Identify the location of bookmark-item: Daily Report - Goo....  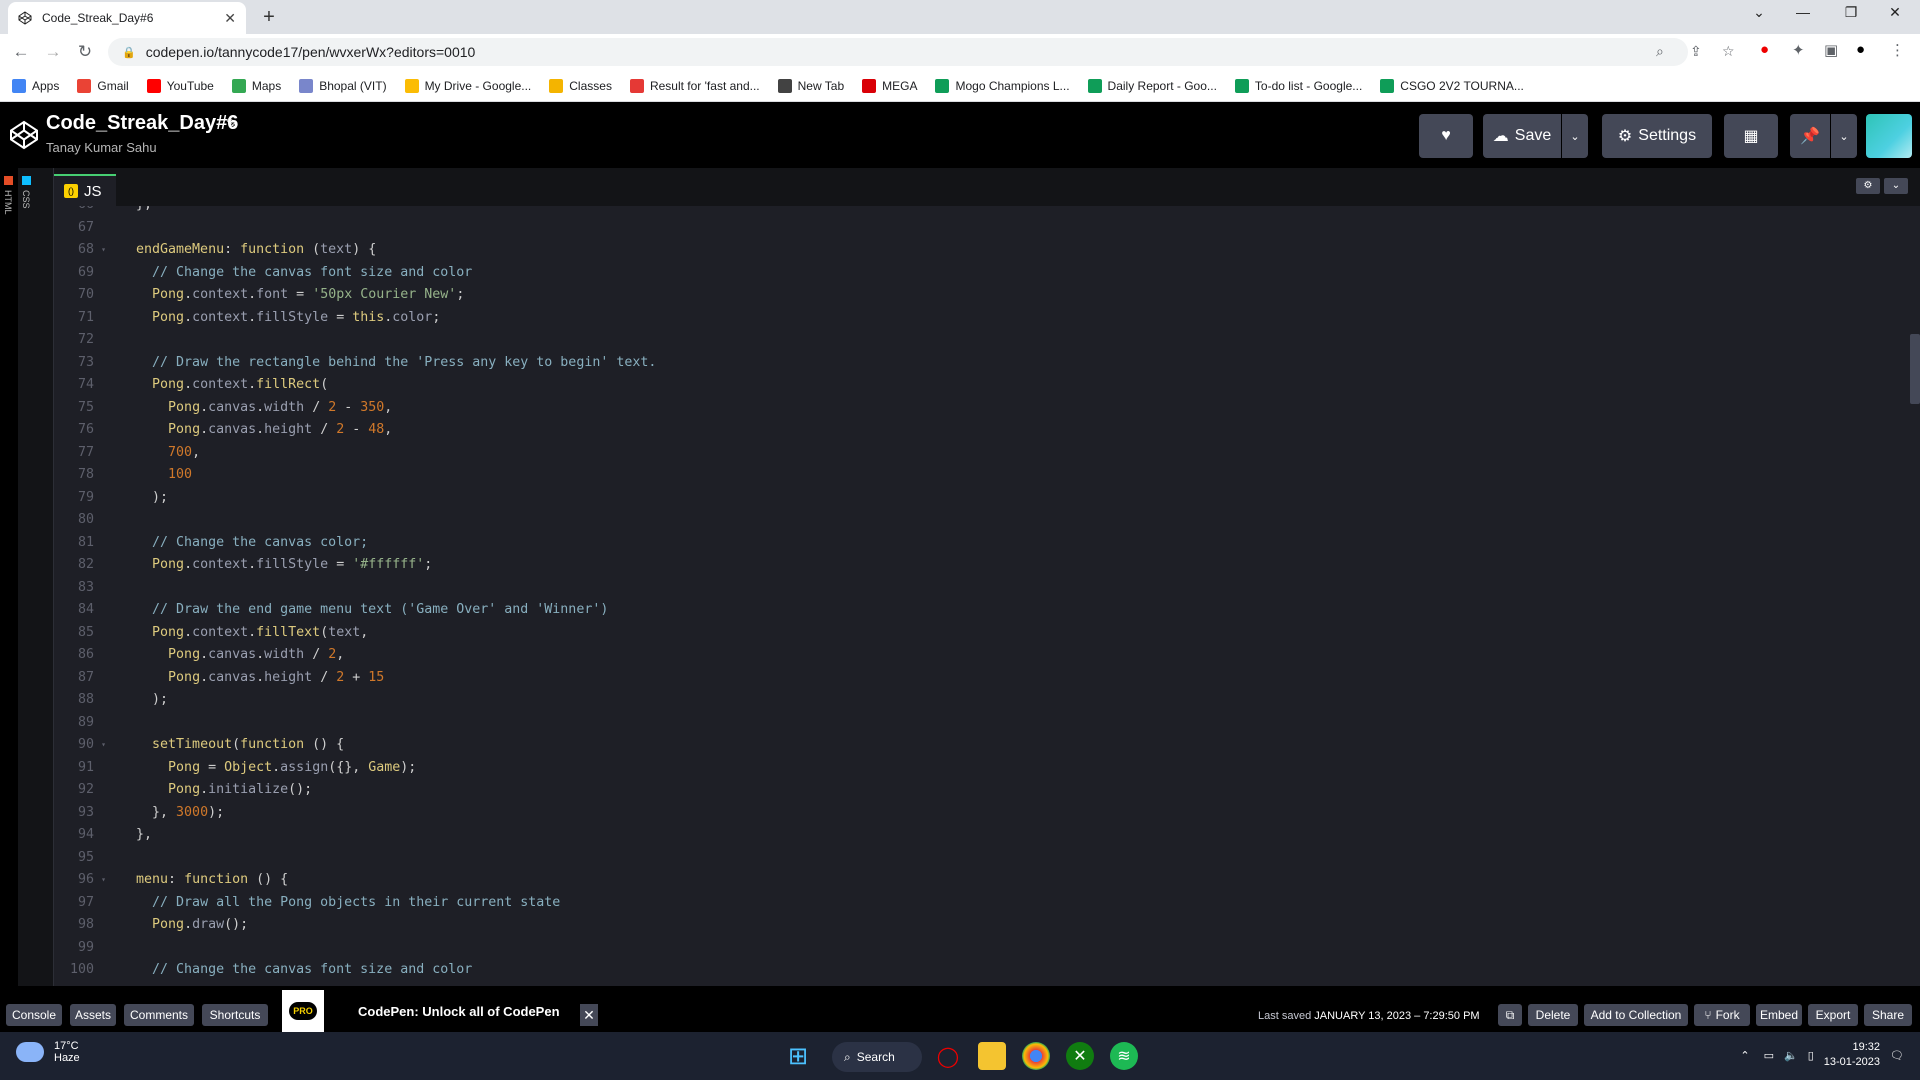
(1152, 85).